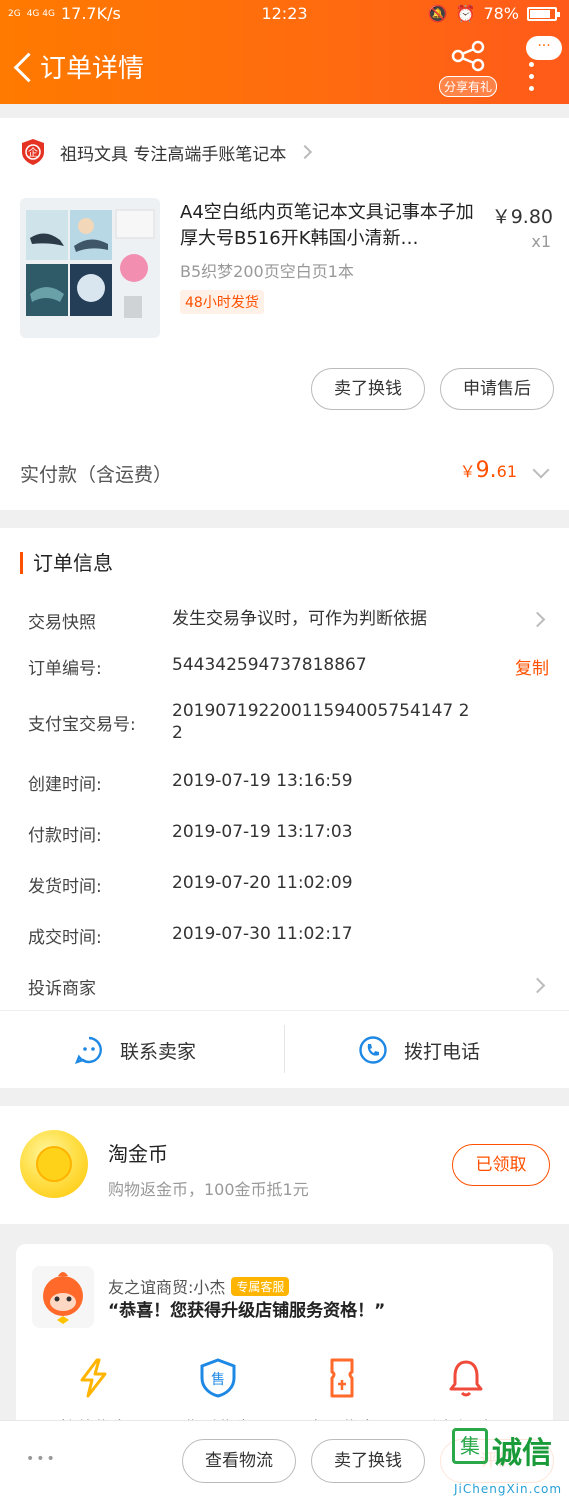  I want to click on watermark-text: 诚信, so click(522, 1453).